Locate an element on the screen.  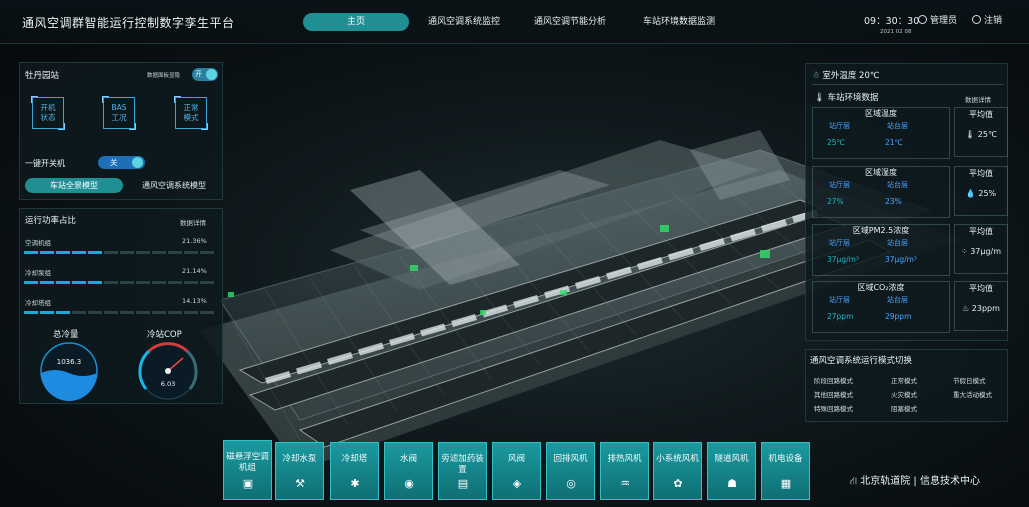
footer-logo: ⛙ 北京轨道院 | 信息技术中心 is located at coordinates (915, 480).